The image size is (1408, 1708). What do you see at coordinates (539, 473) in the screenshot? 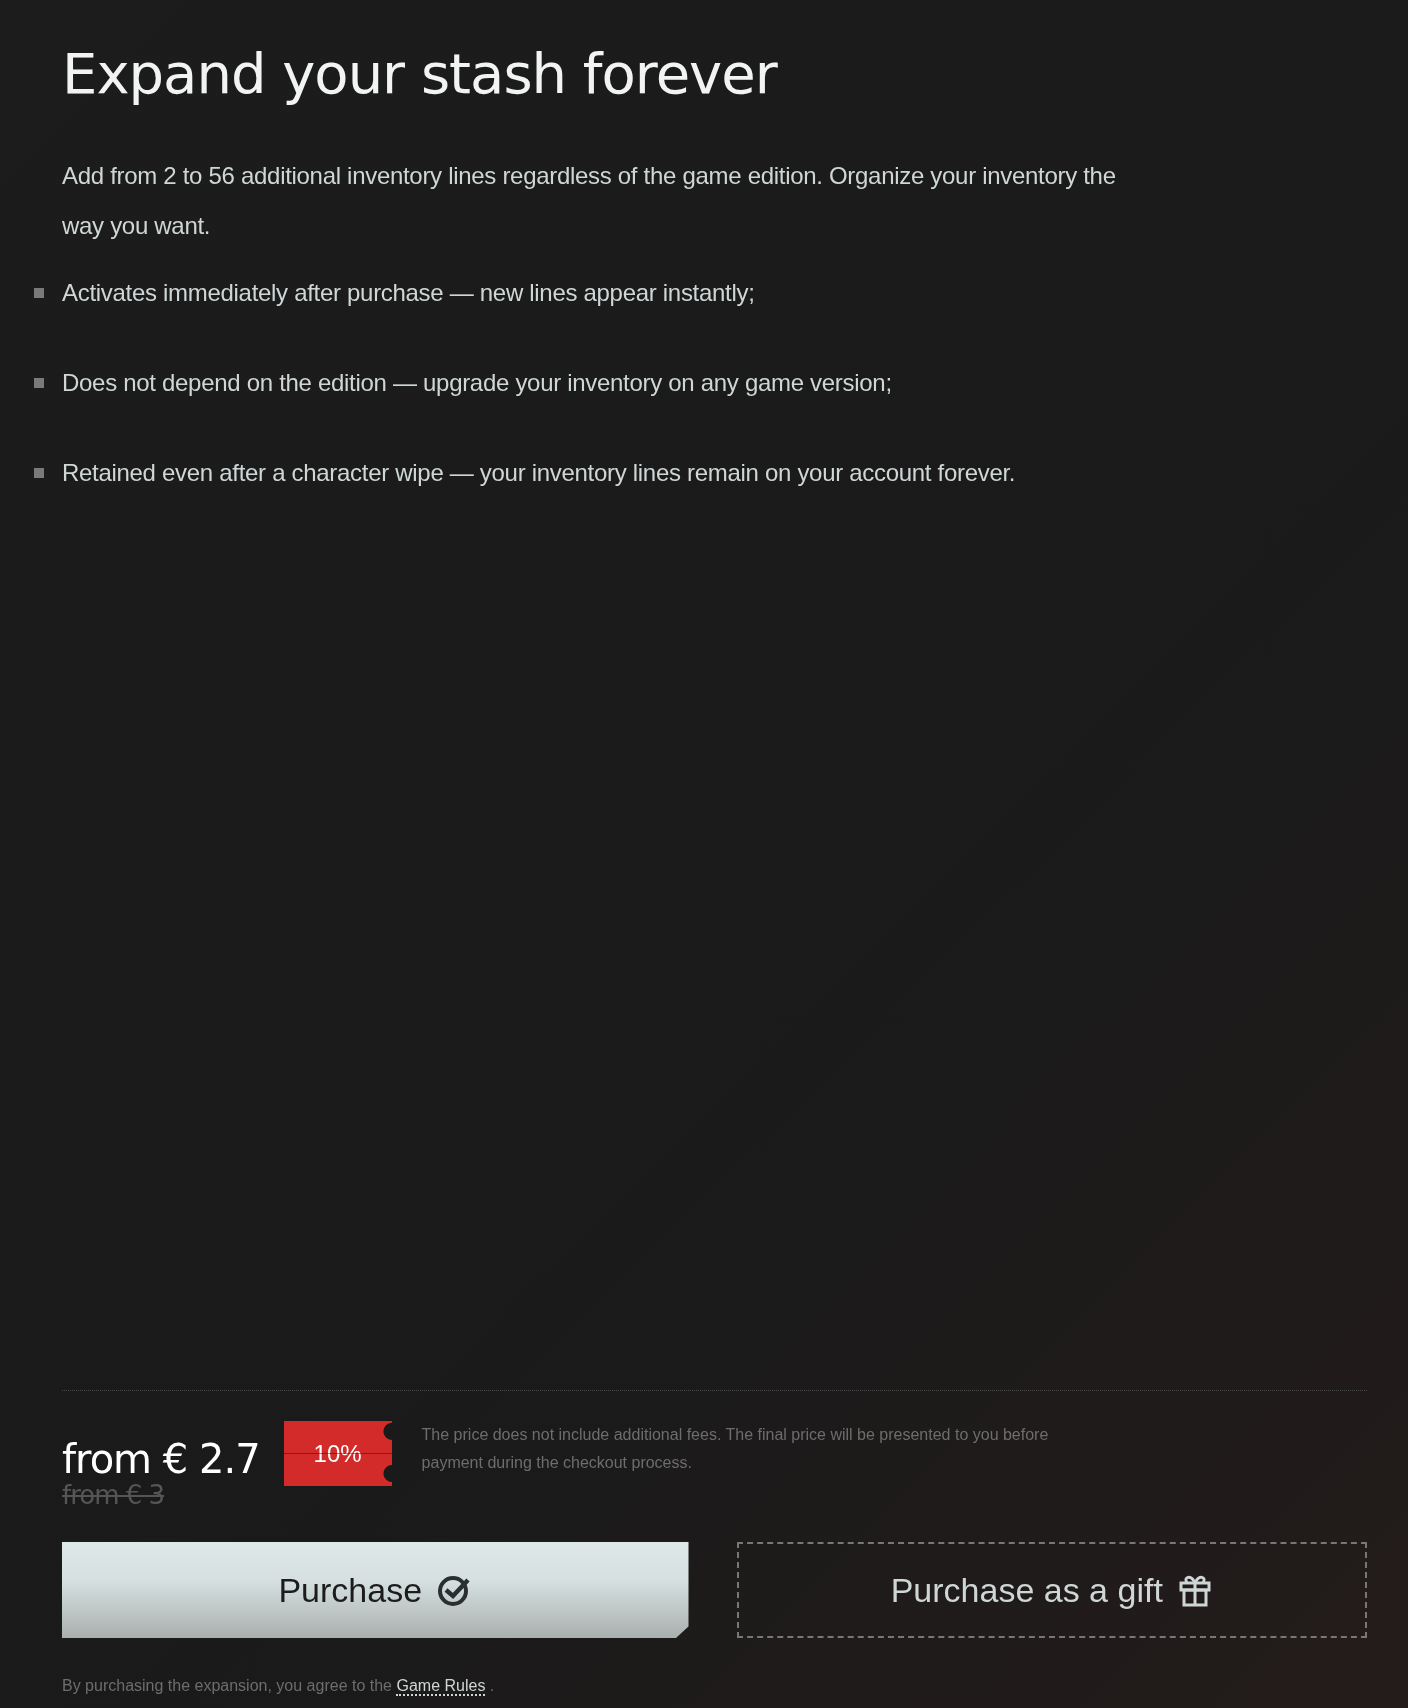
I see `feature-text: Retained even after a character wipe — your inventory lines remain on your account forever.` at bounding box center [539, 473].